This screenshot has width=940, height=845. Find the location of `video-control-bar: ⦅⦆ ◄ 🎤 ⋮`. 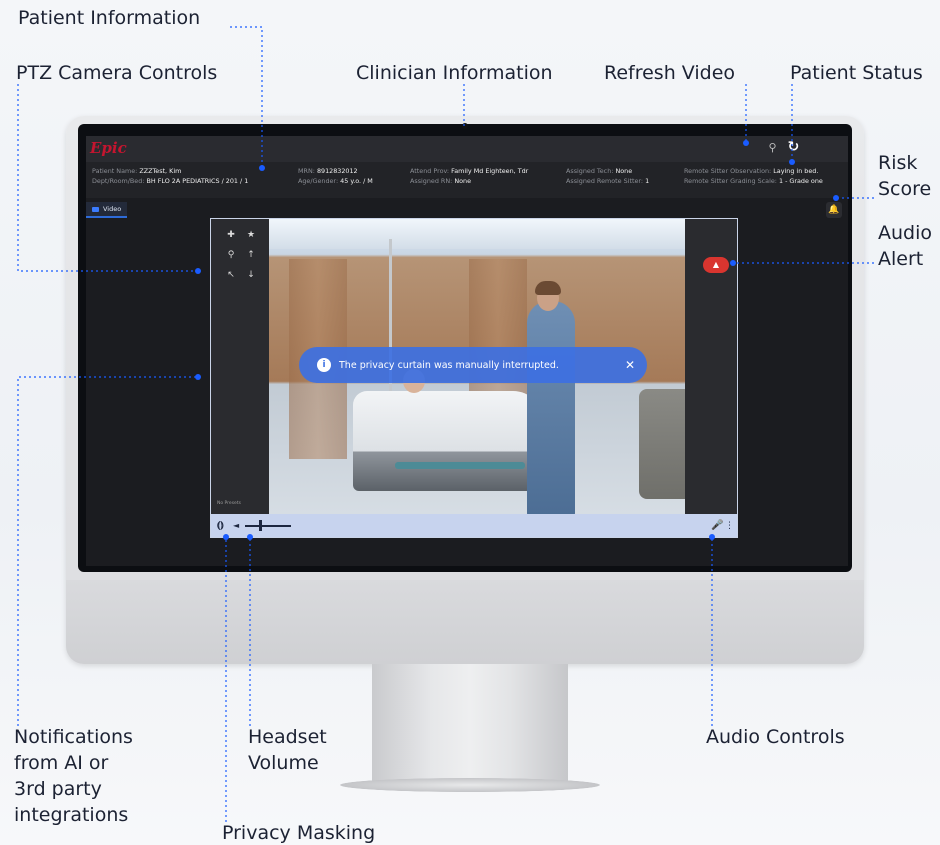

video-control-bar: ⦅⦆ ◄ 🎤 ⋮ is located at coordinates (474, 525).